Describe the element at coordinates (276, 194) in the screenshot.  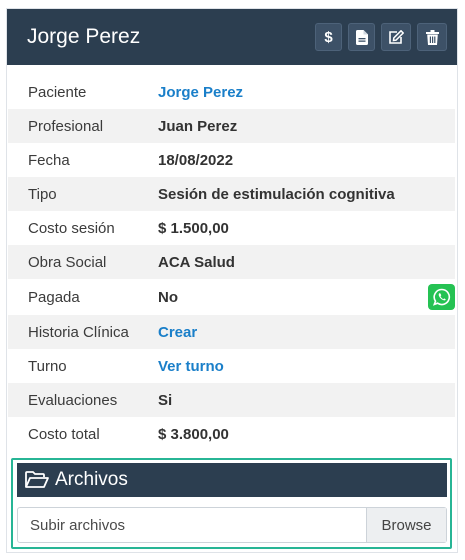
I see `value-tipo: Sesión de estimulación cognitiva` at that location.